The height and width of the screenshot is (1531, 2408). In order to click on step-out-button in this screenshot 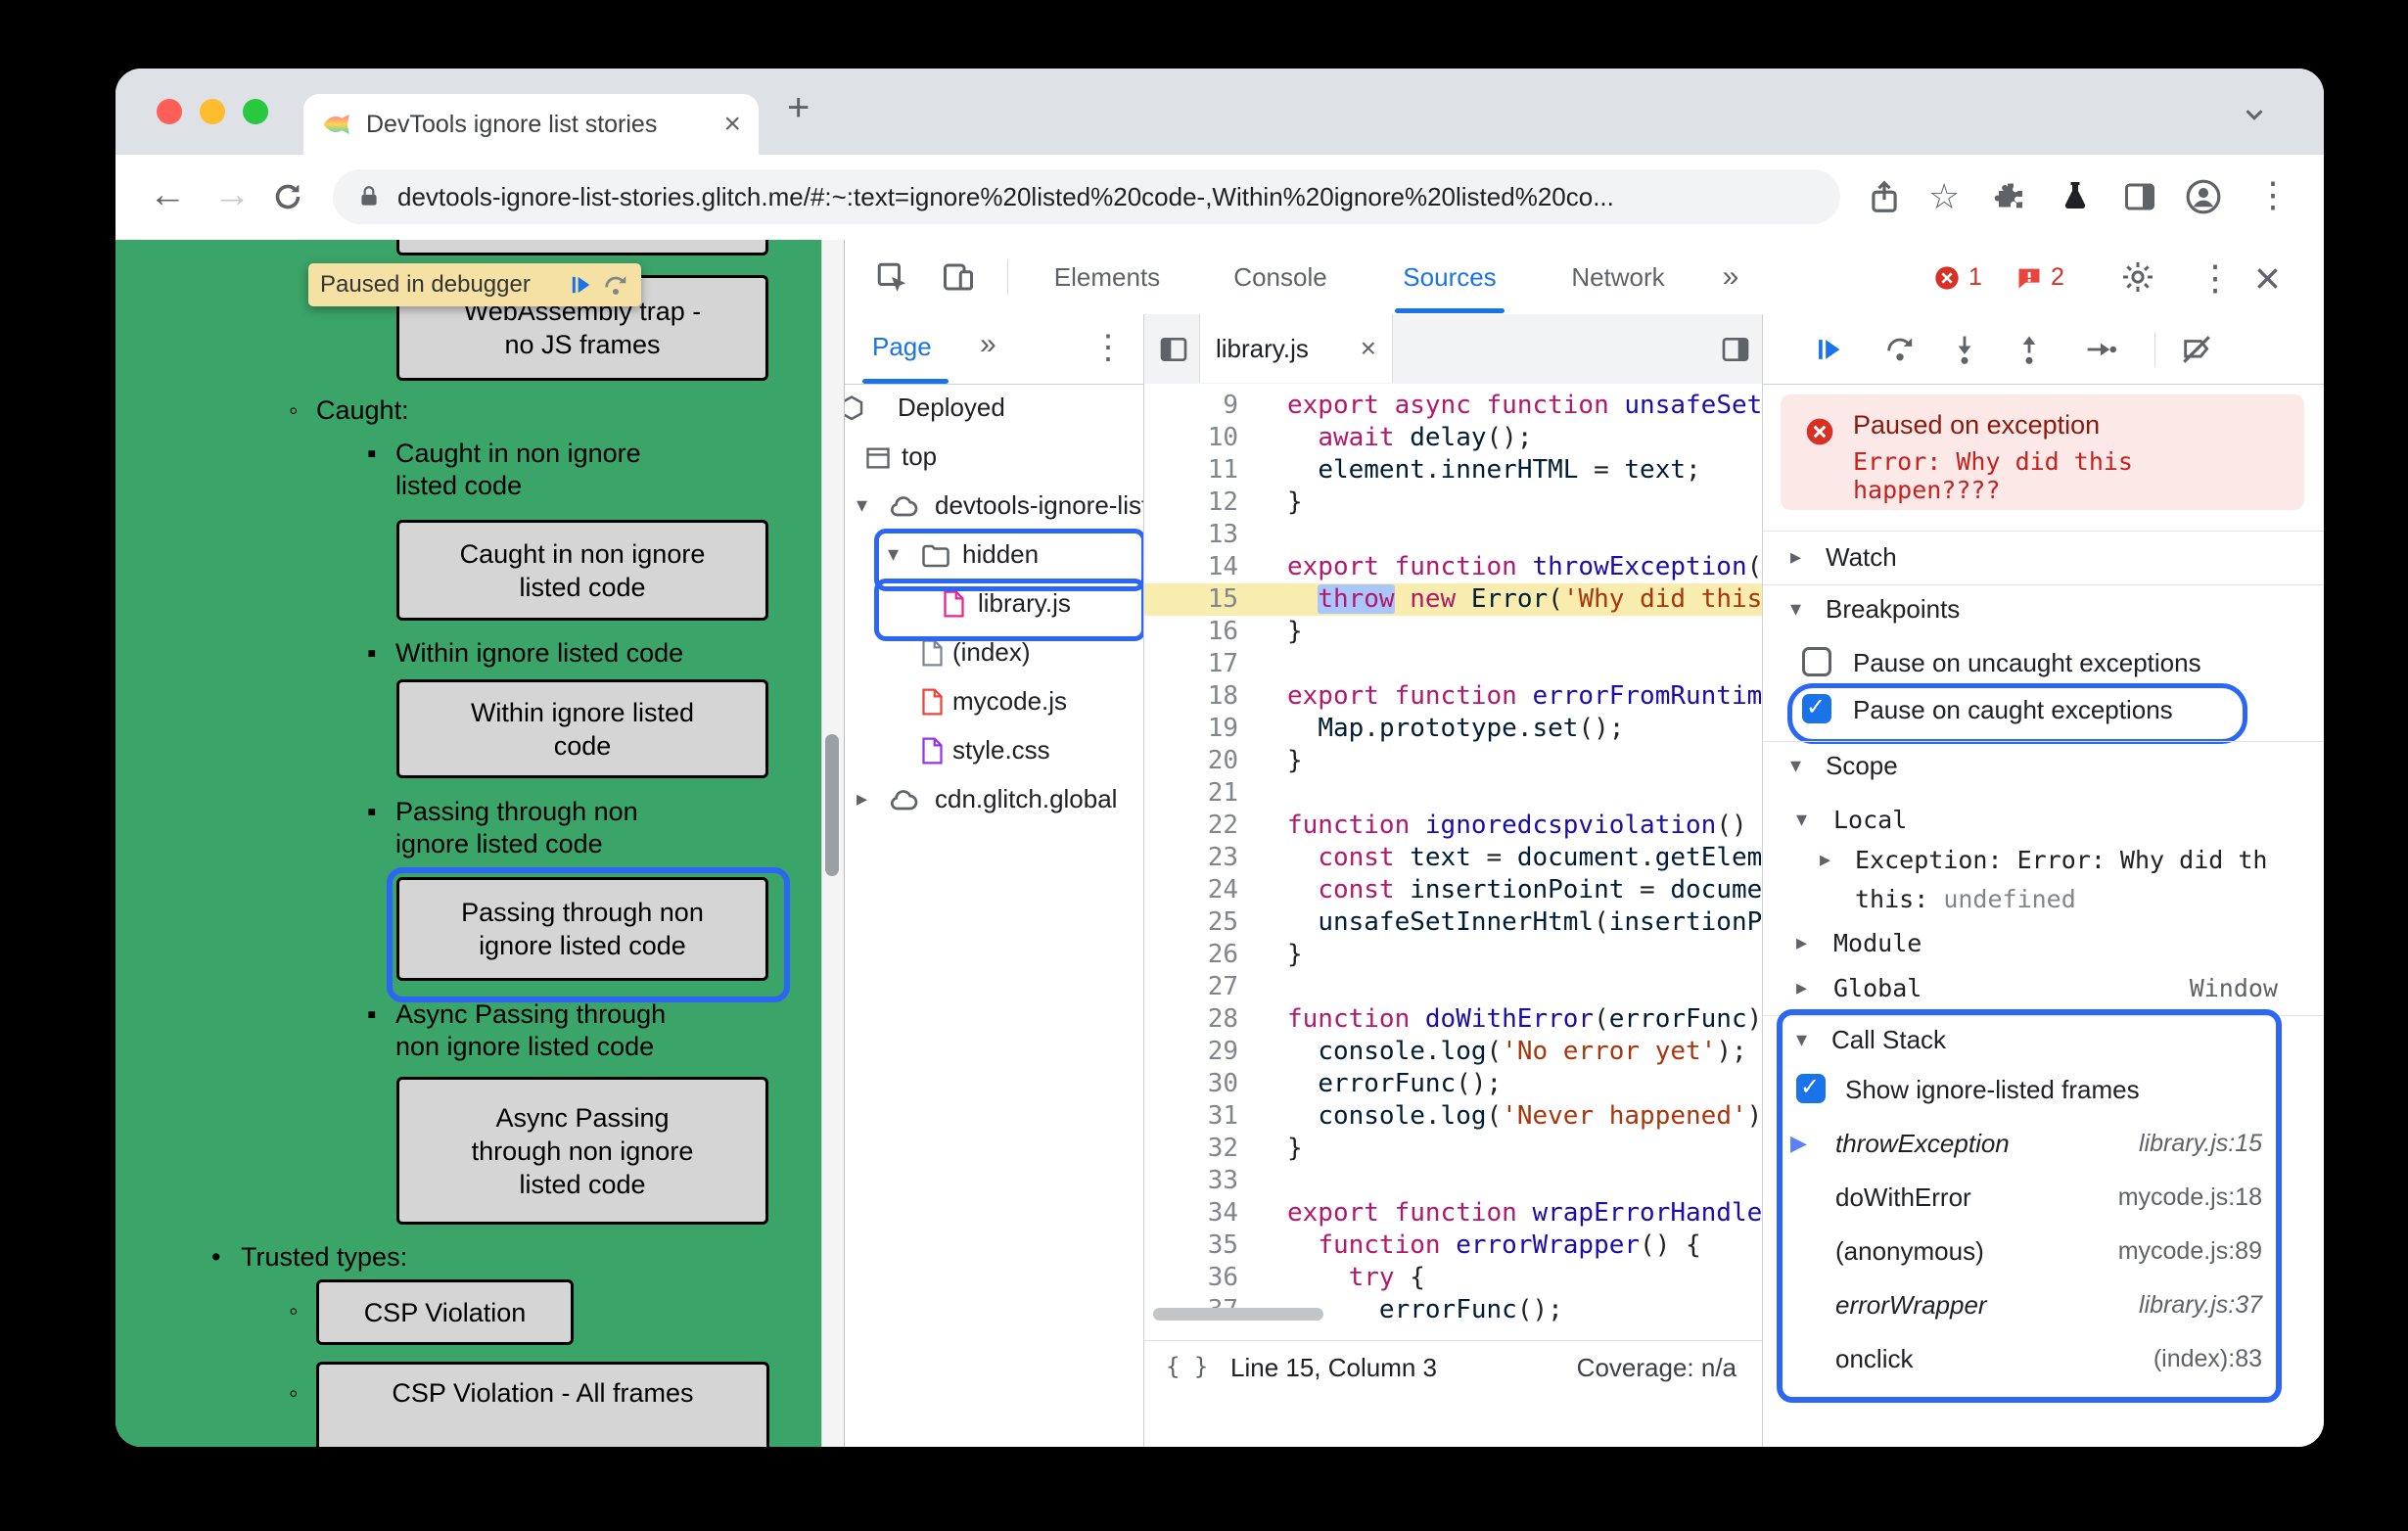, I will do `click(2029, 350)`.